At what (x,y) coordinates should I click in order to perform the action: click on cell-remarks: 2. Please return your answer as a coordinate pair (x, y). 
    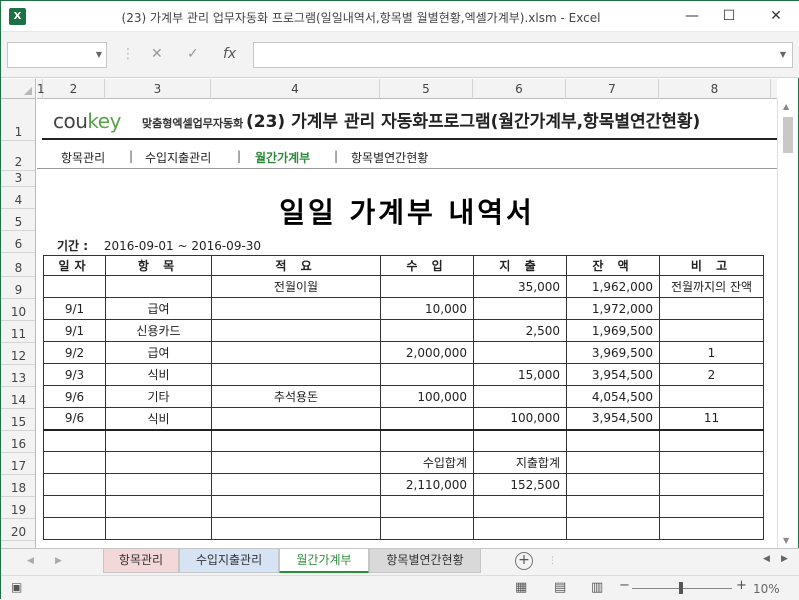
    Looking at the image, I should click on (711, 374).